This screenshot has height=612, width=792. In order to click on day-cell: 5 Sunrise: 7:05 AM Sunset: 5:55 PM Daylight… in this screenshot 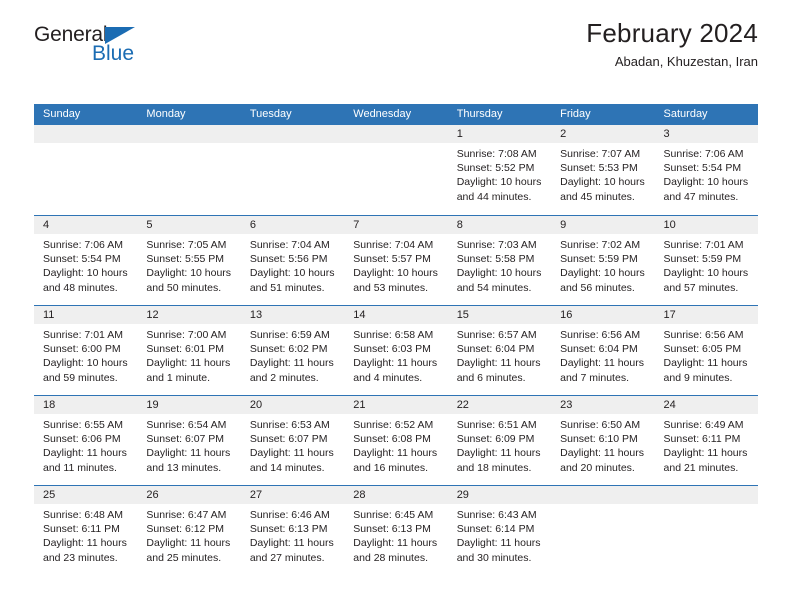, I will do `click(189, 260)`.